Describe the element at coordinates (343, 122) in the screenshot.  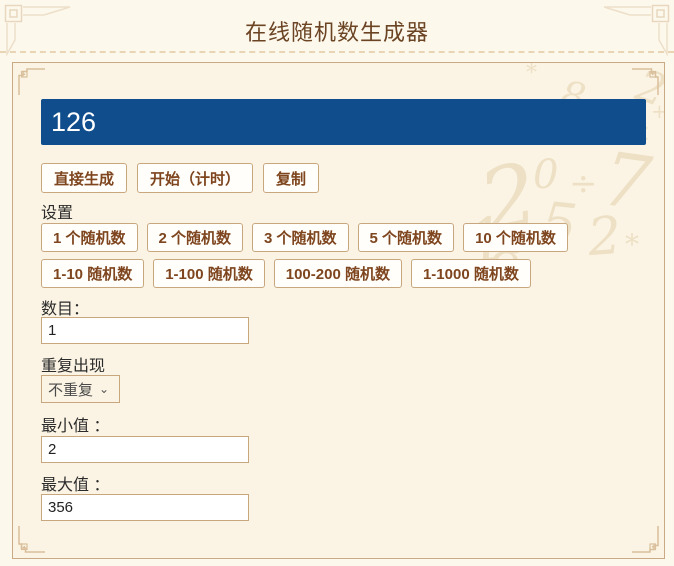
I see `result-display: 126` at that location.